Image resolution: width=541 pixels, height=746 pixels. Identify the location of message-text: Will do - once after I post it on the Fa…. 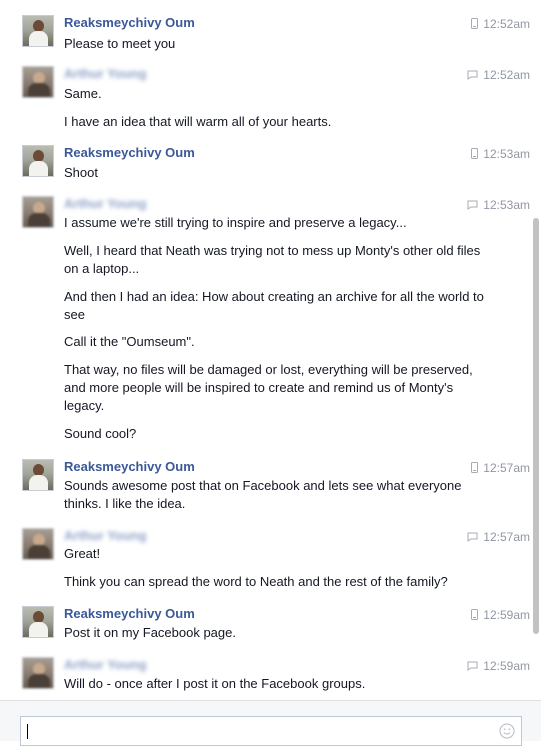
(215, 683).